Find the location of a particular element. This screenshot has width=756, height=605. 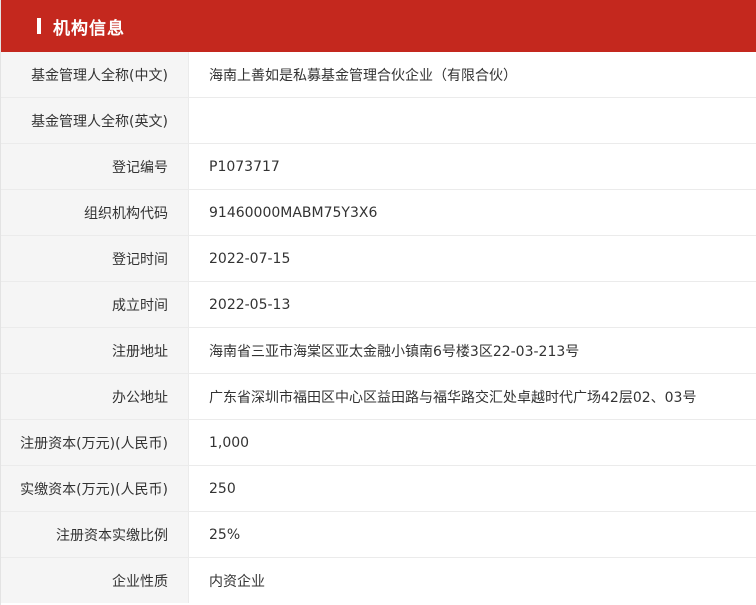

row-label: 登记时间 is located at coordinates (95, 258).